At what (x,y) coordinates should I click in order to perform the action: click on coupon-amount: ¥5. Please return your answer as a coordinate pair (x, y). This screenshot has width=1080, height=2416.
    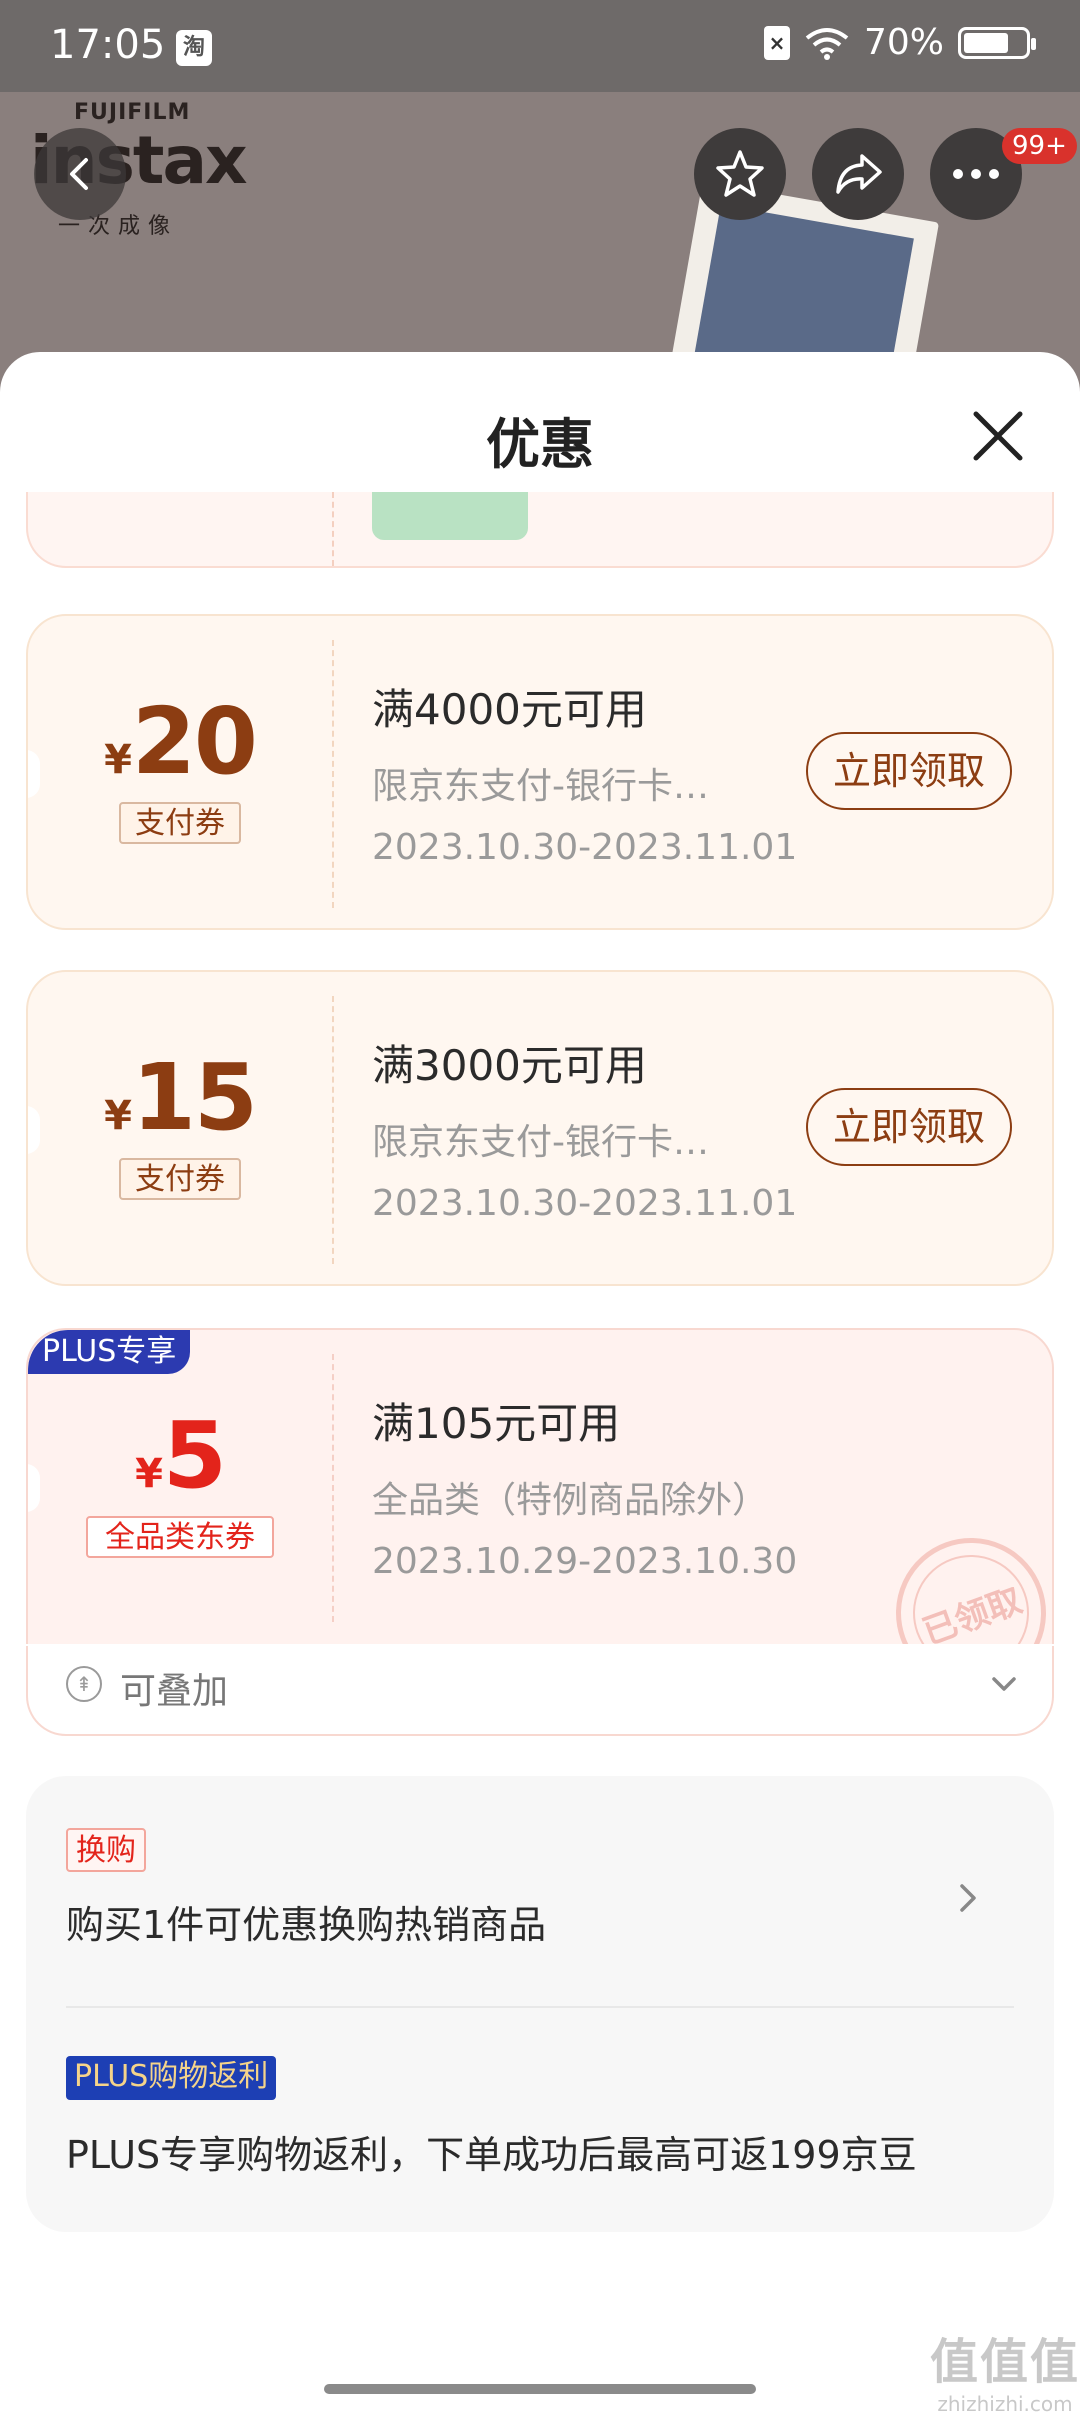
    Looking at the image, I should click on (181, 1455).